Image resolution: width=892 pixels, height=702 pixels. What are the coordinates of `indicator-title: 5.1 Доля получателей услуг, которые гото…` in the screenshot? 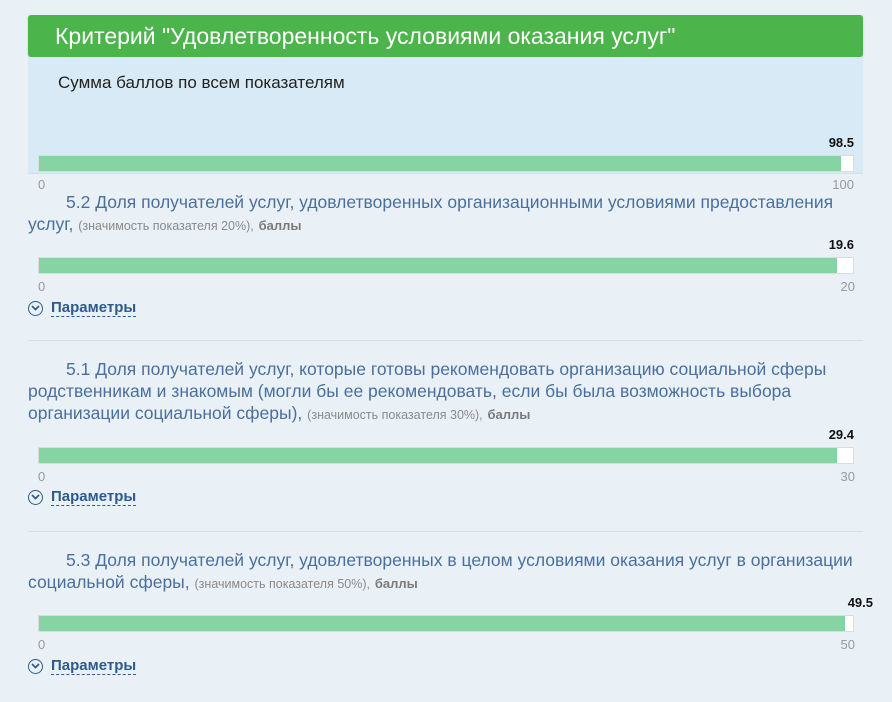 It's located at (443, 392).